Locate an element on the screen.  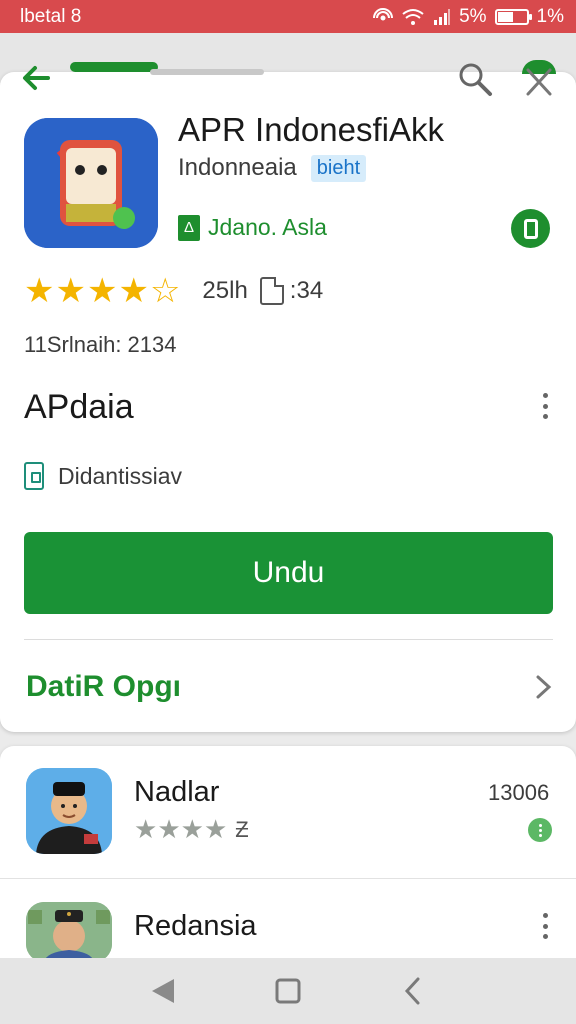
developer-row: Indonneaia bieht is located at coordinates (272, 168).